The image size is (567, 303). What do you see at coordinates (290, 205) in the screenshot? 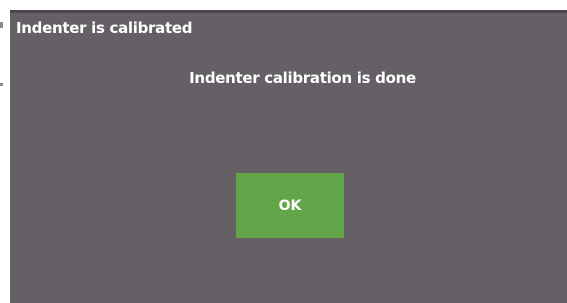
I see `ok-button: OK` at bounding box center [290, 205].